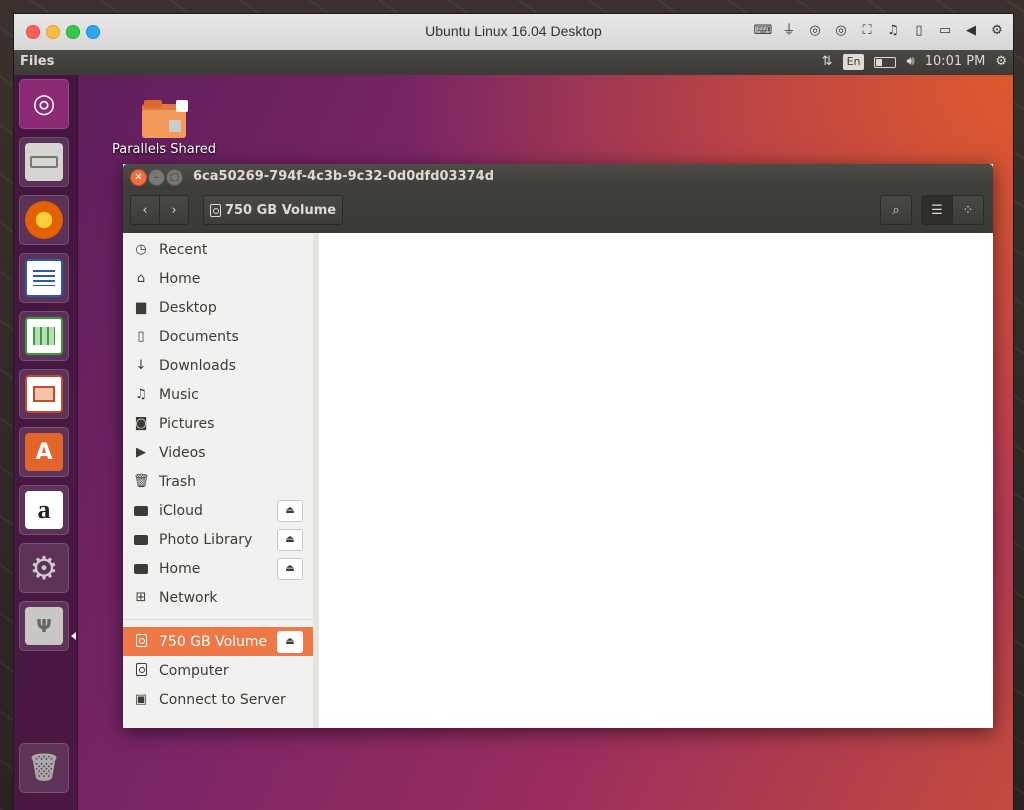 The width and height of the screenshot is (1024, 810). Describe the element at coordinates (218, 307) in the screenshot. I see `sidebar-item-desktop: ▆ Desktop` at that location.